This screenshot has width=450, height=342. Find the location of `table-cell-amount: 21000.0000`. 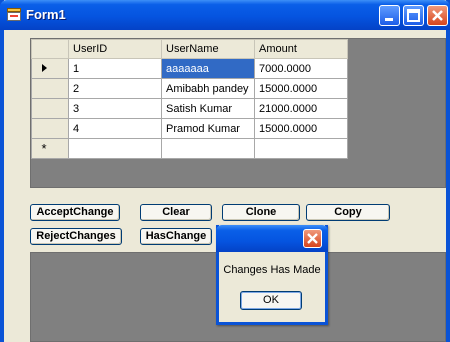

table-cell-amount: 21000.0000 is located at coordinates (301, 108).